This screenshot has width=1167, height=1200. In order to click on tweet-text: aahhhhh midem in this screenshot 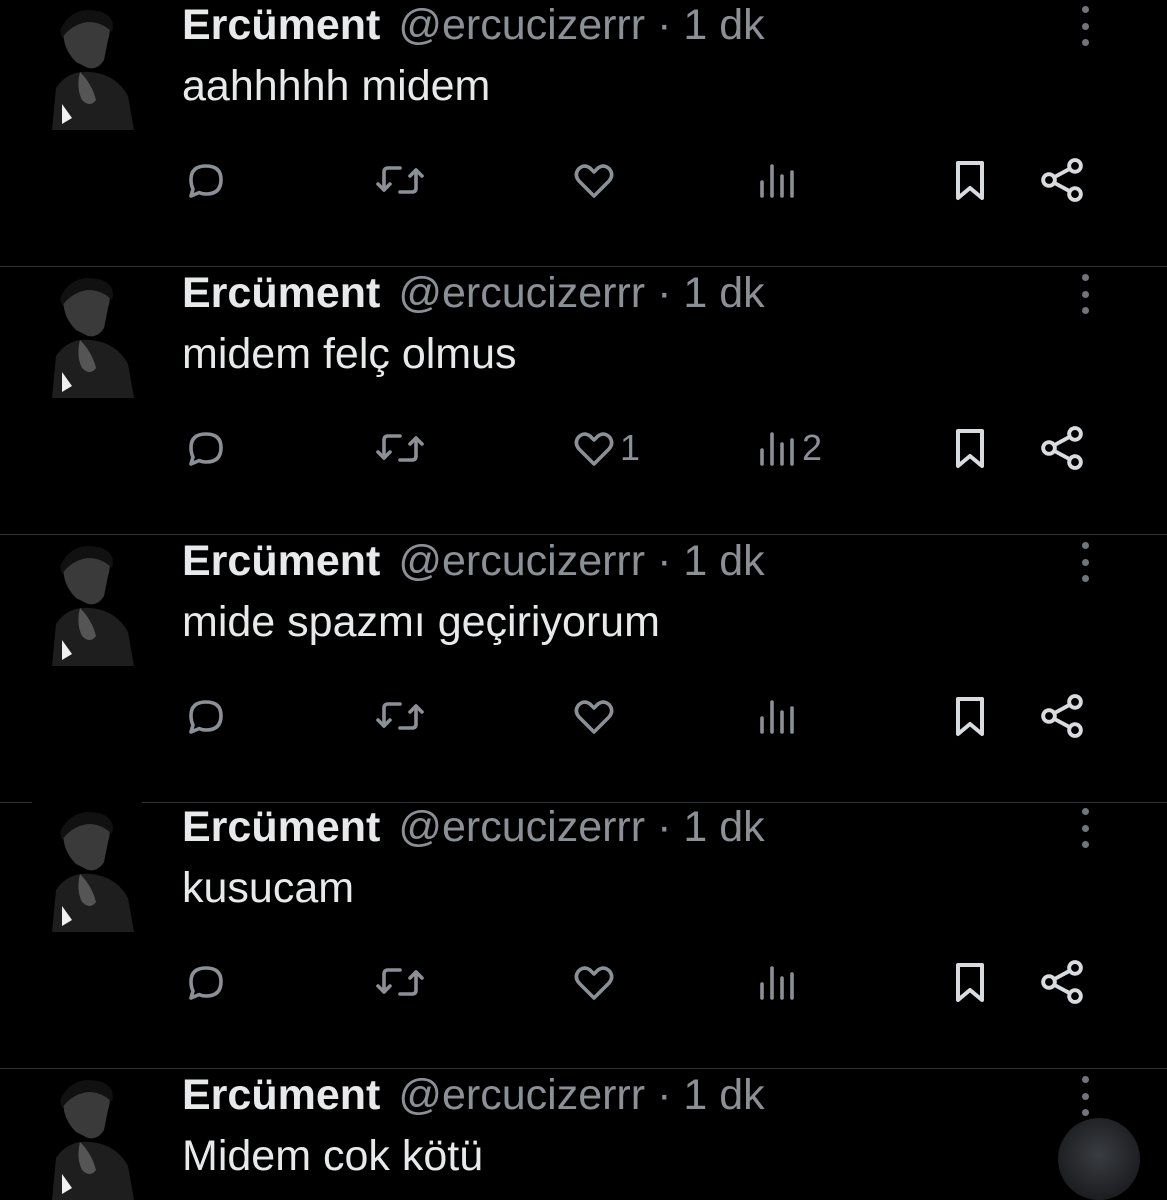, I will do `click(336, 86)`.